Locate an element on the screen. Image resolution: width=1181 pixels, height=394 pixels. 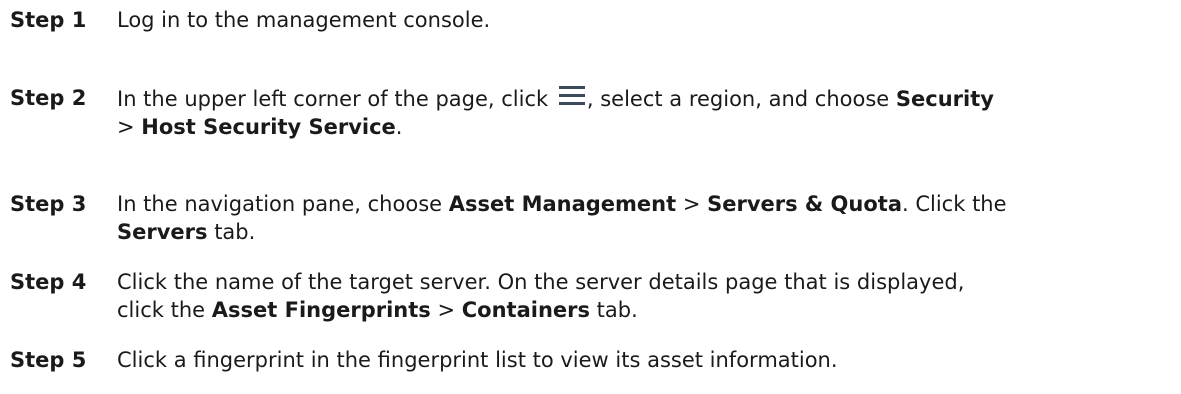
menu-icon-graphic is located at coordinates (571, 95).